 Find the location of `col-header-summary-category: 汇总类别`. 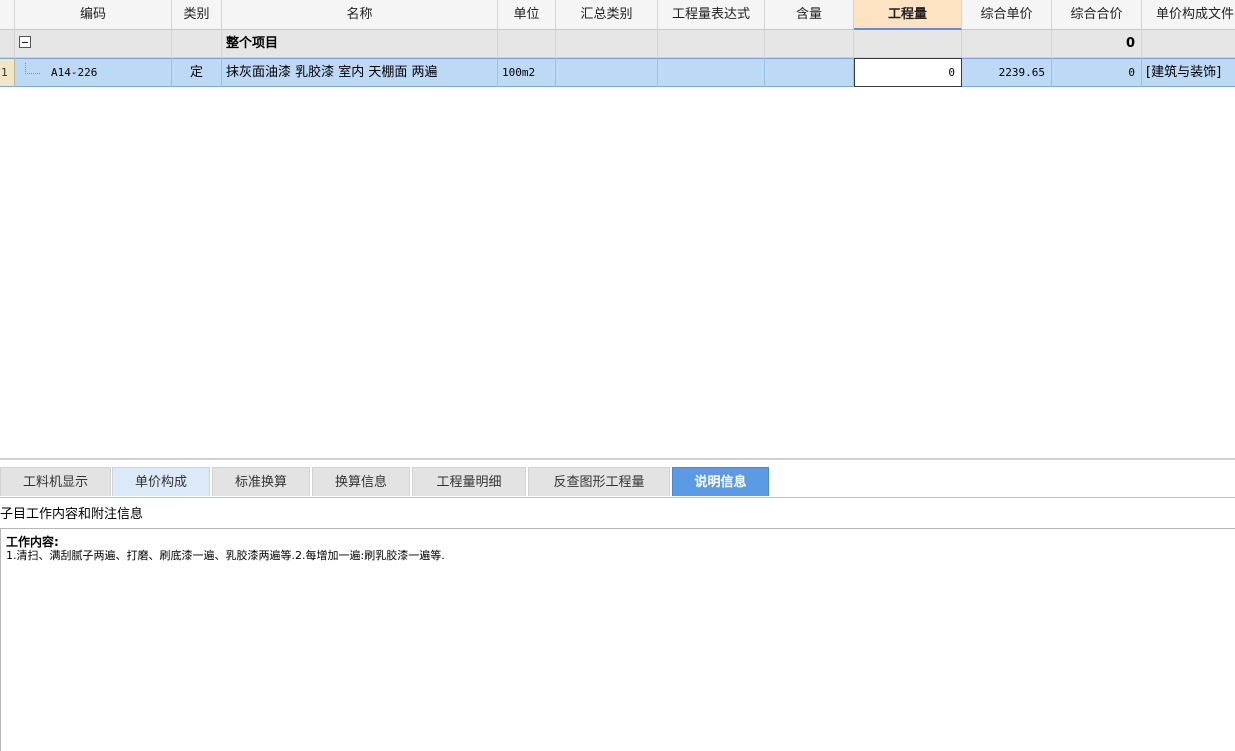

col-header-summary-category: 汇总类别 is located at coordinates (607, 15).